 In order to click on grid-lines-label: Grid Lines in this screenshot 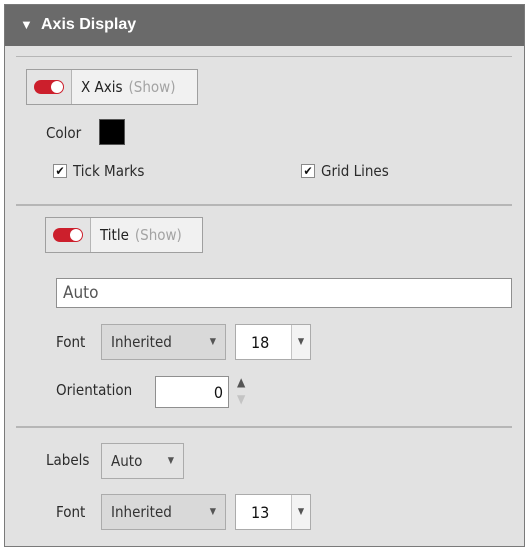, I will do `click(355, 171)`.